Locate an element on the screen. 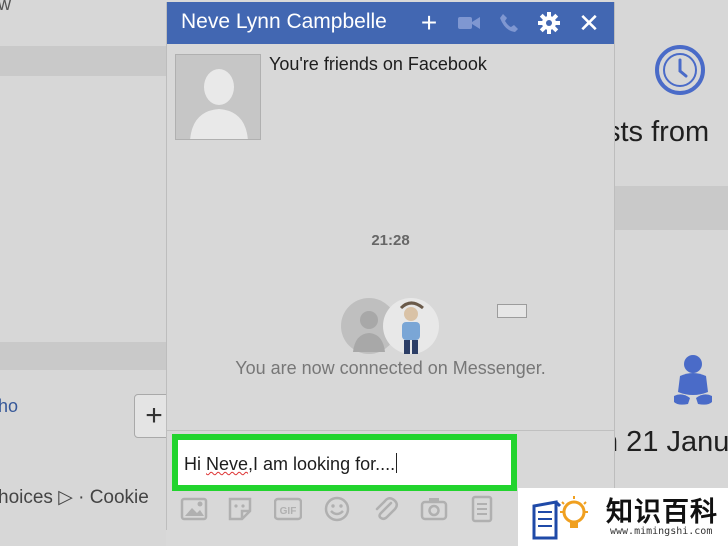 The image size is (728, 546). friends-notice: You're friends on Facebook is located at coordinates (378, 64).